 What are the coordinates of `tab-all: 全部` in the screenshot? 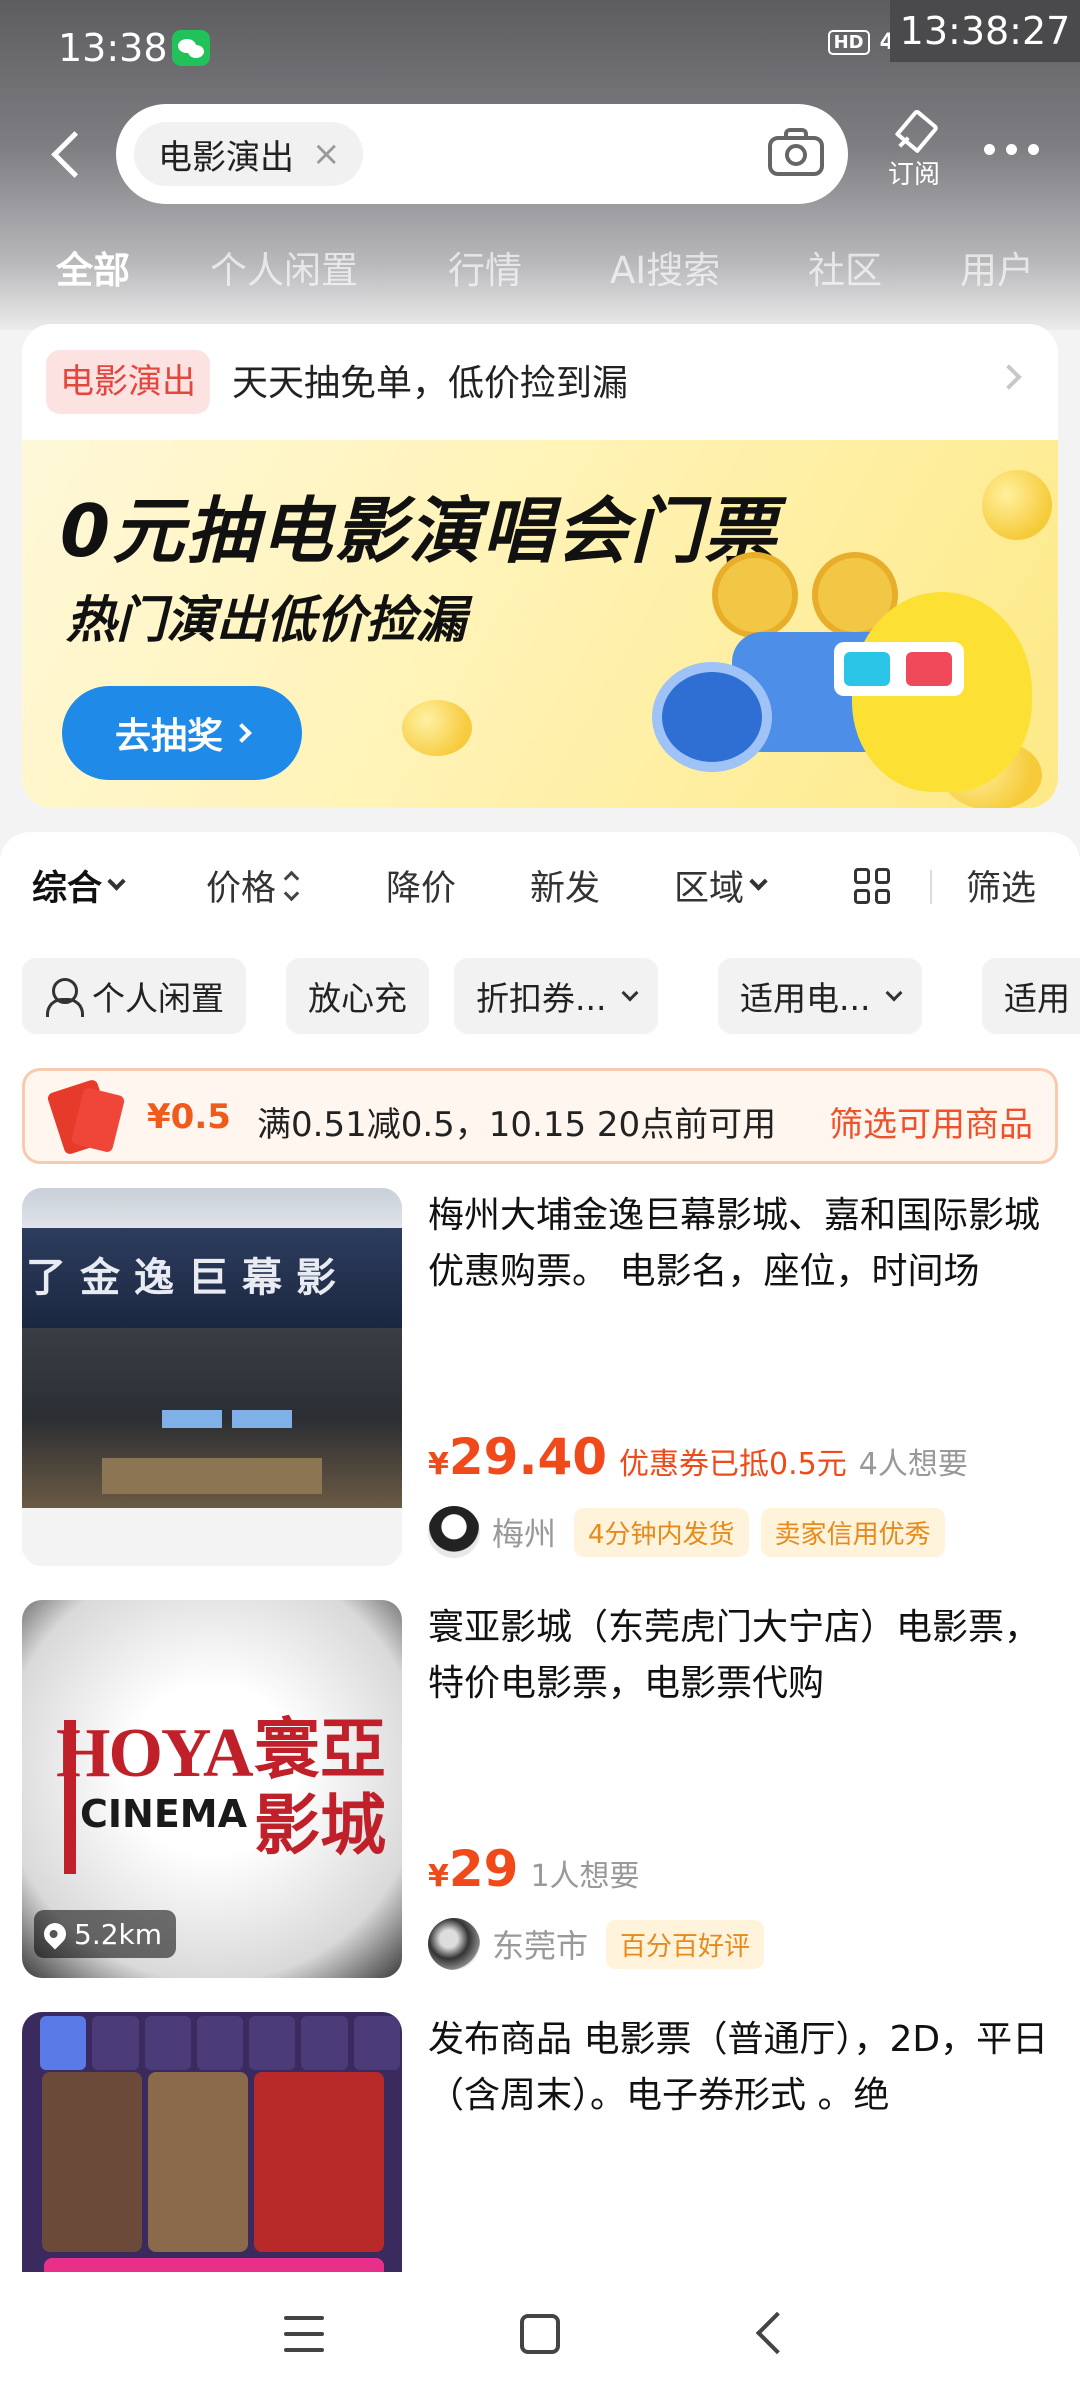 It's located at (93, 267).